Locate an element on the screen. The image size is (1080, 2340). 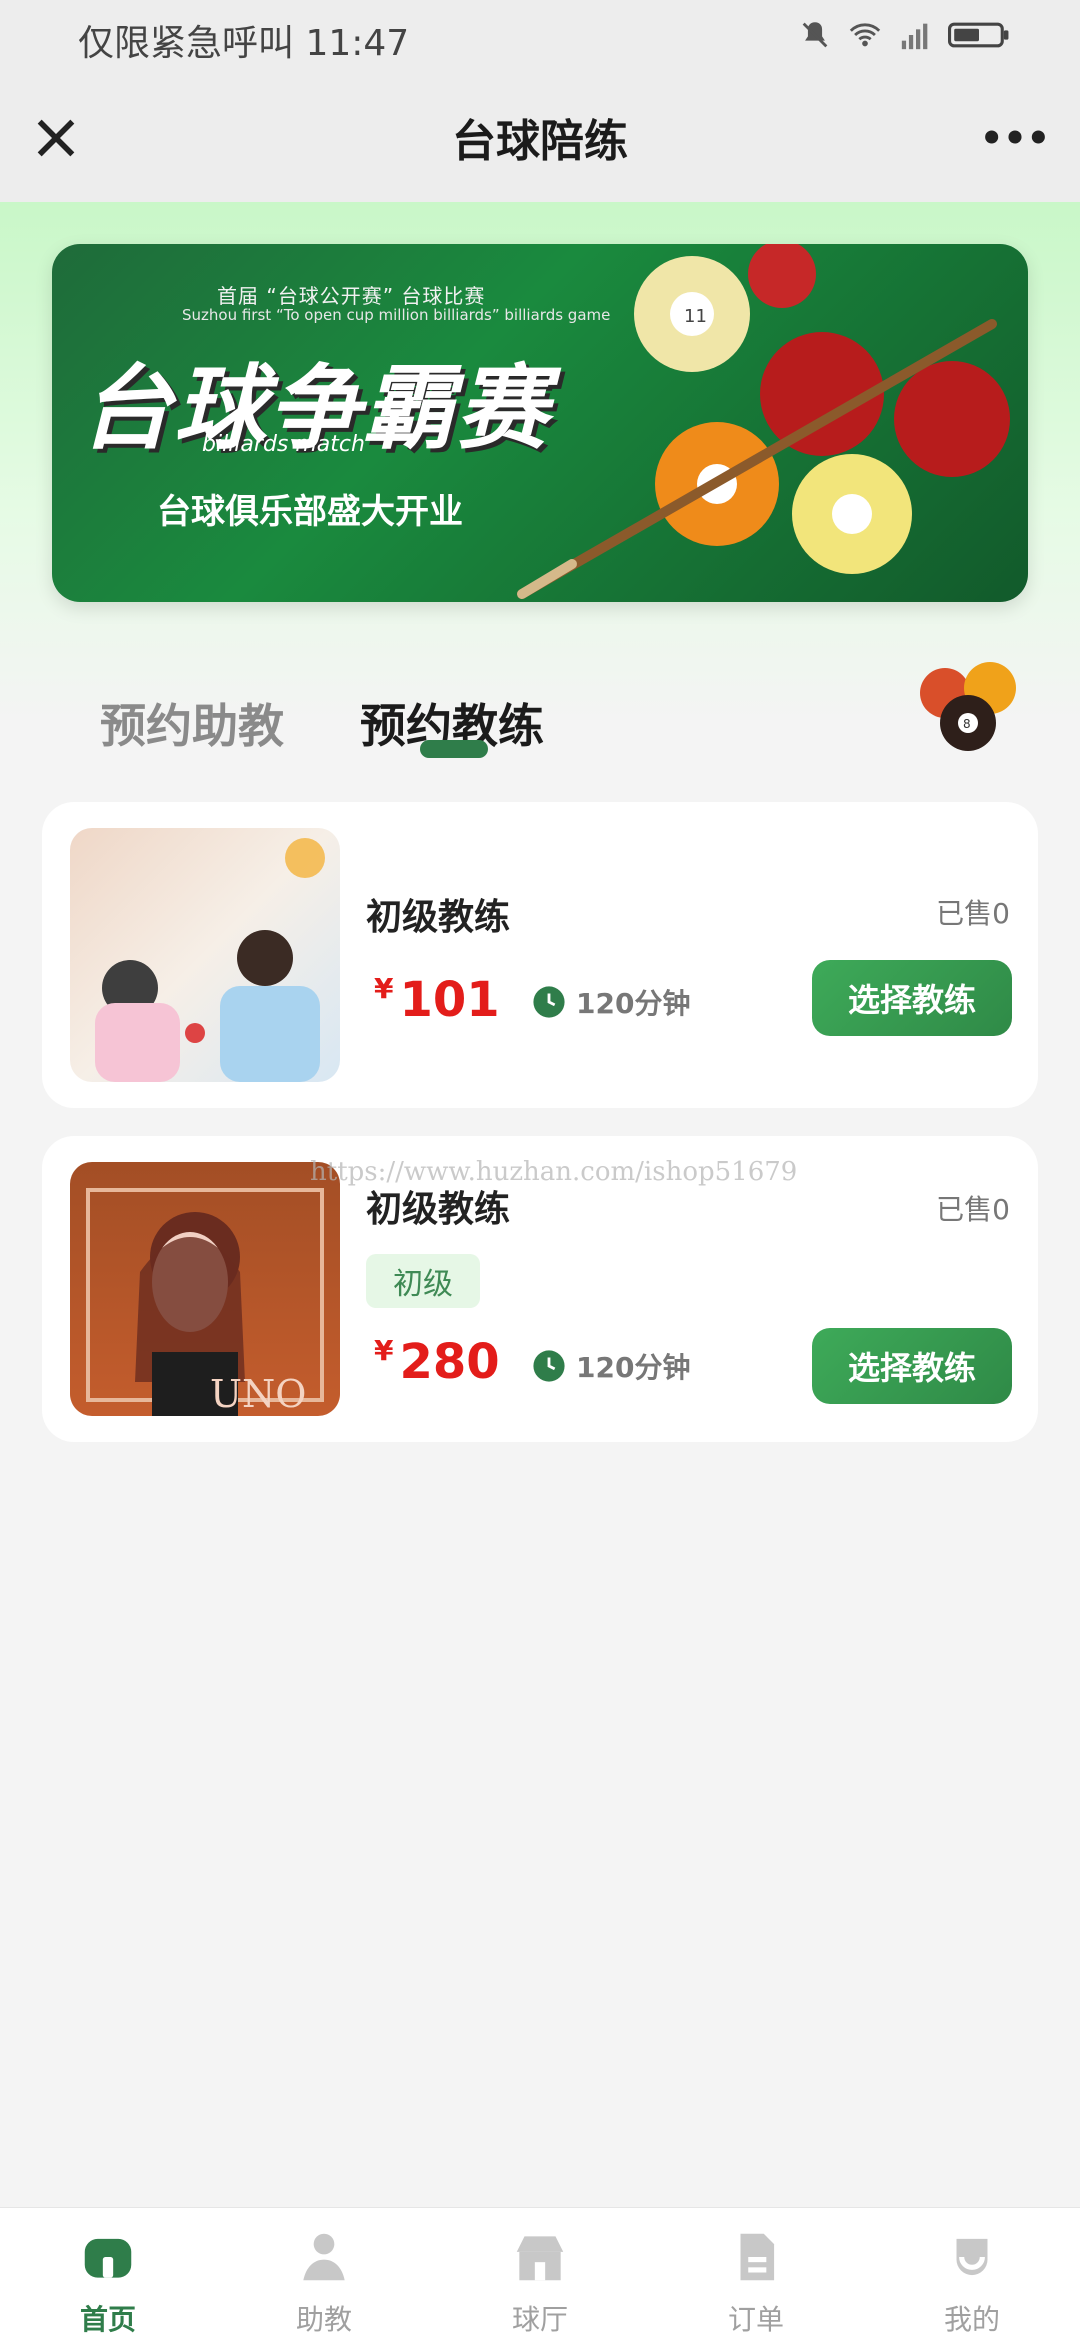
price: ¥101 is located at coordinates (437, 1000).